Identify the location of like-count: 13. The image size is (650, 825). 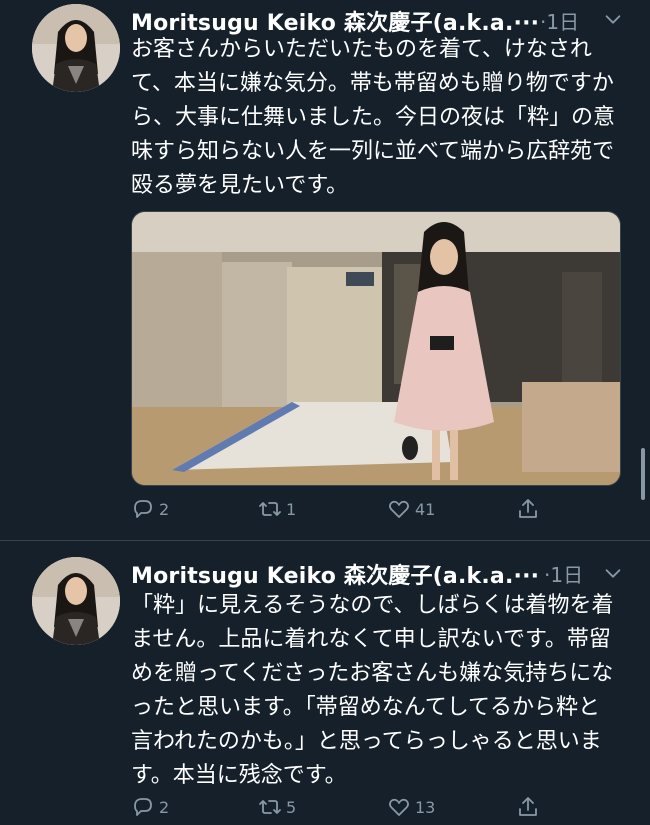
(425, 807).